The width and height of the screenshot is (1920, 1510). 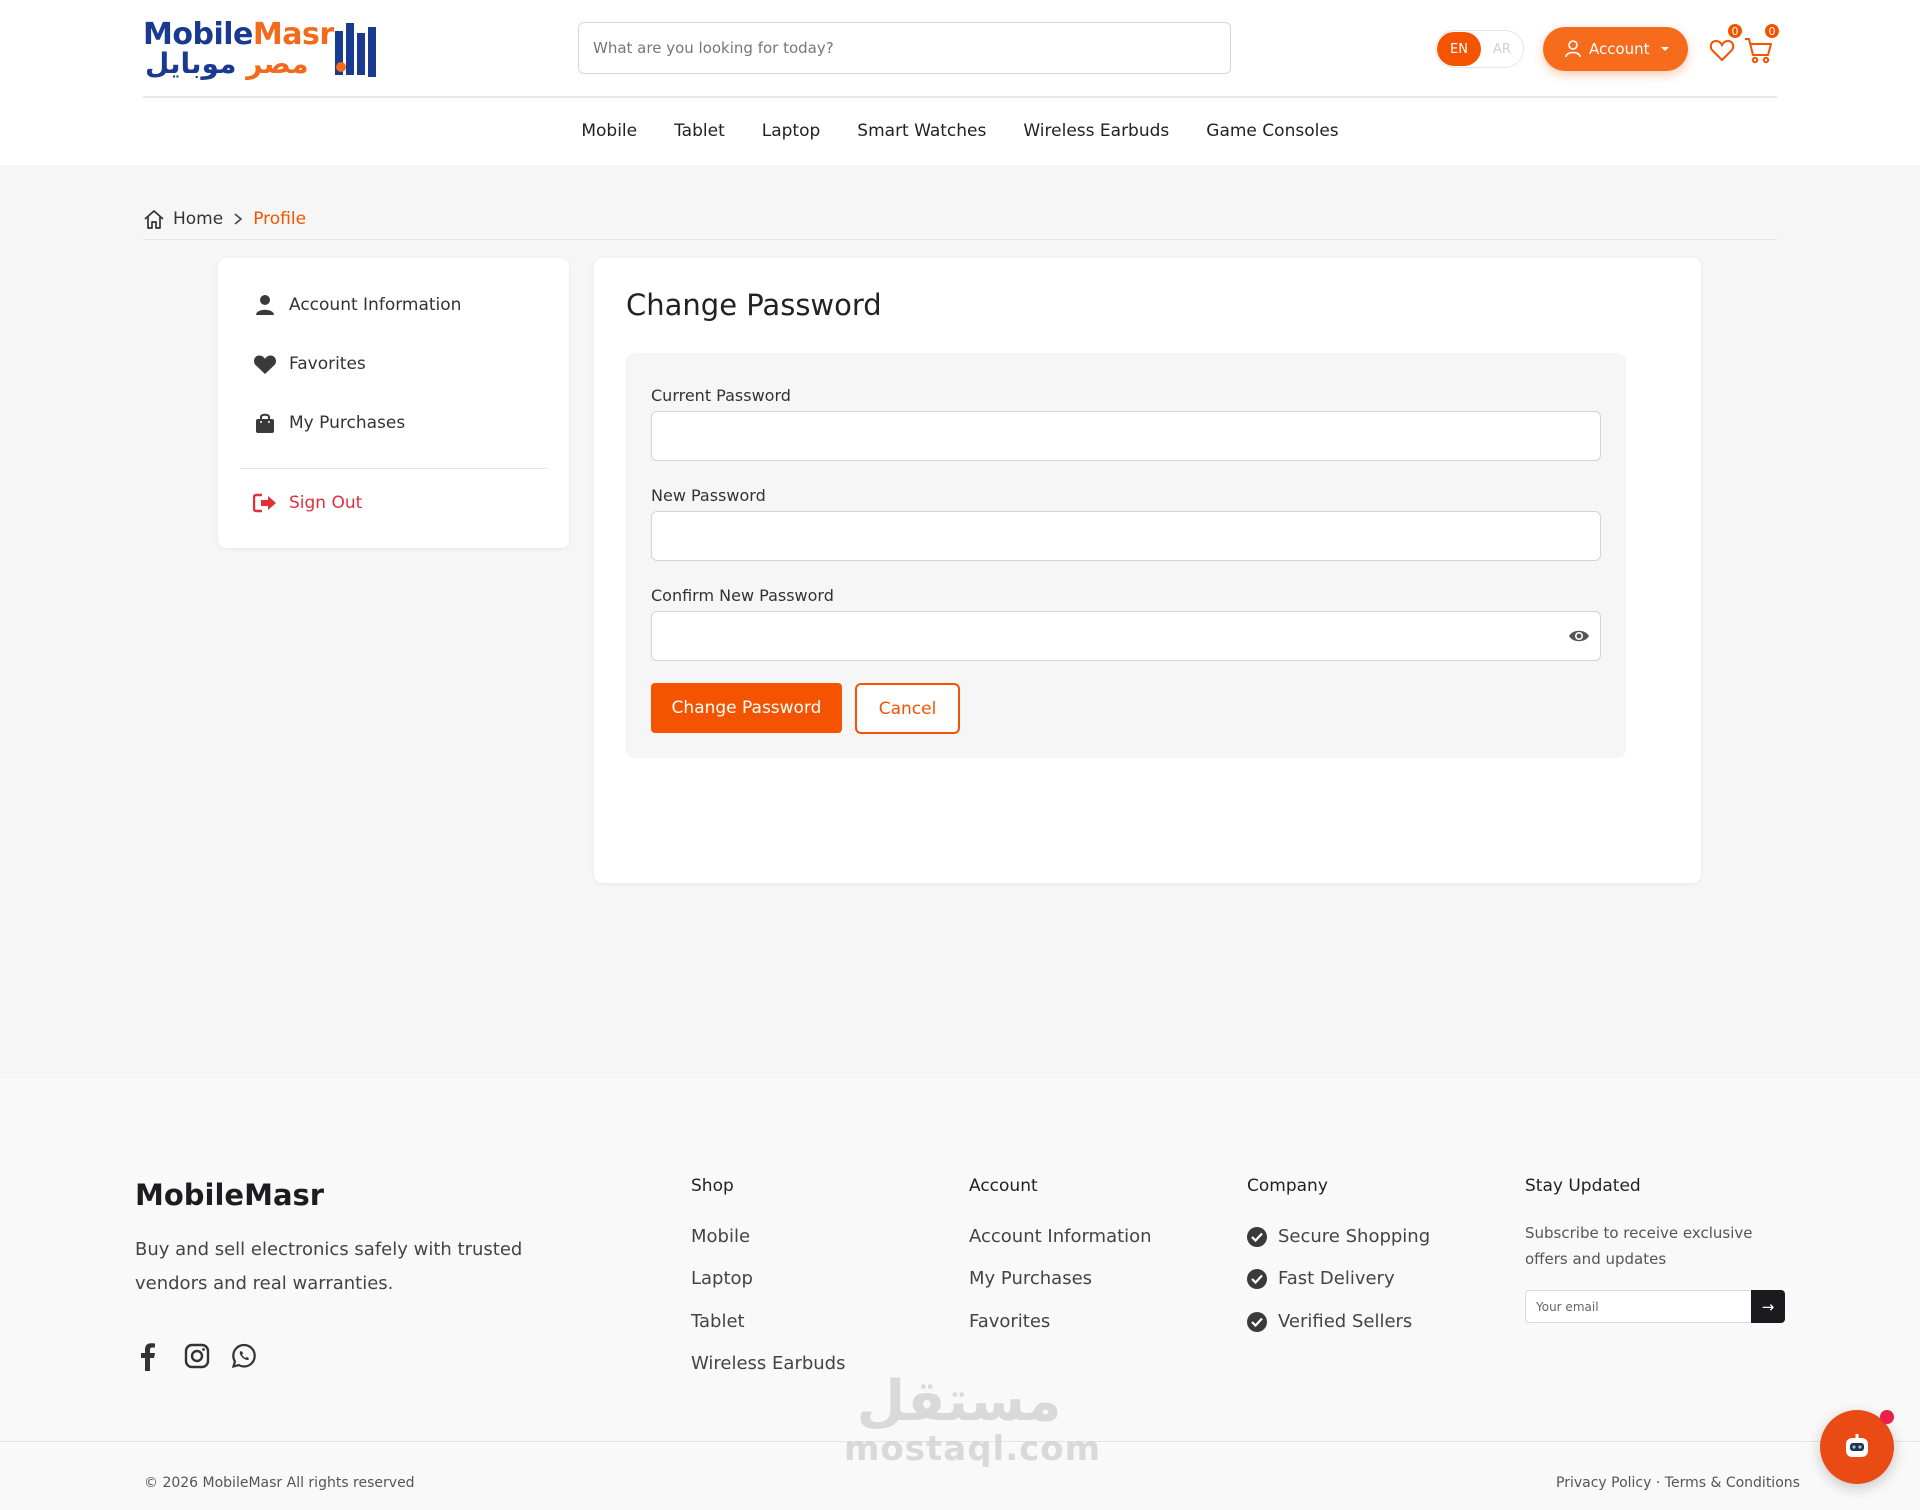 I want to click on footer-feature-label: Verified Sellers, so click(x=1345, y=1321).